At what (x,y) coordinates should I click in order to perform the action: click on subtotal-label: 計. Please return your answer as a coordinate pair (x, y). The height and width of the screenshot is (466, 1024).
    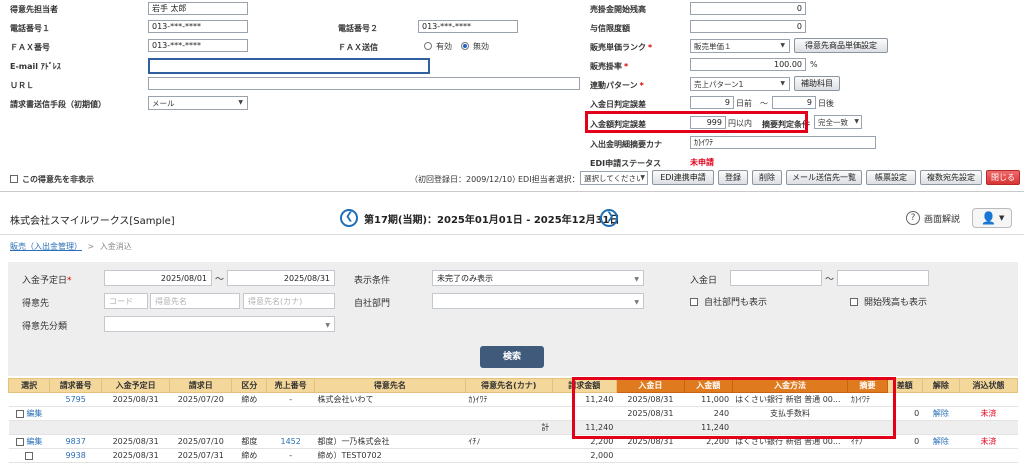
    Looking at the image, I should click on (509, 427).